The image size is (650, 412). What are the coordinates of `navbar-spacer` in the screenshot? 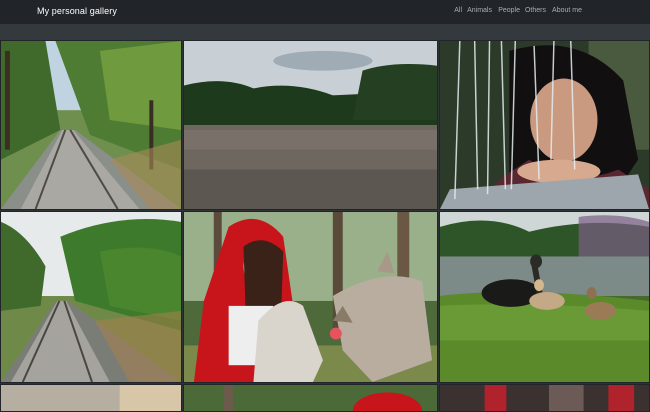 It's located at (325, 32).